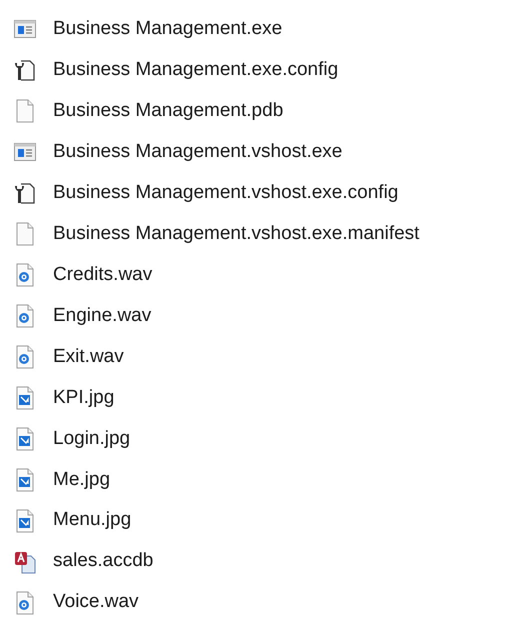 This screenshot has width=507, height=623. Describe the element at coordinates (102, 275) in the screenshot. I see `file-name: Credits.wav` at that location.